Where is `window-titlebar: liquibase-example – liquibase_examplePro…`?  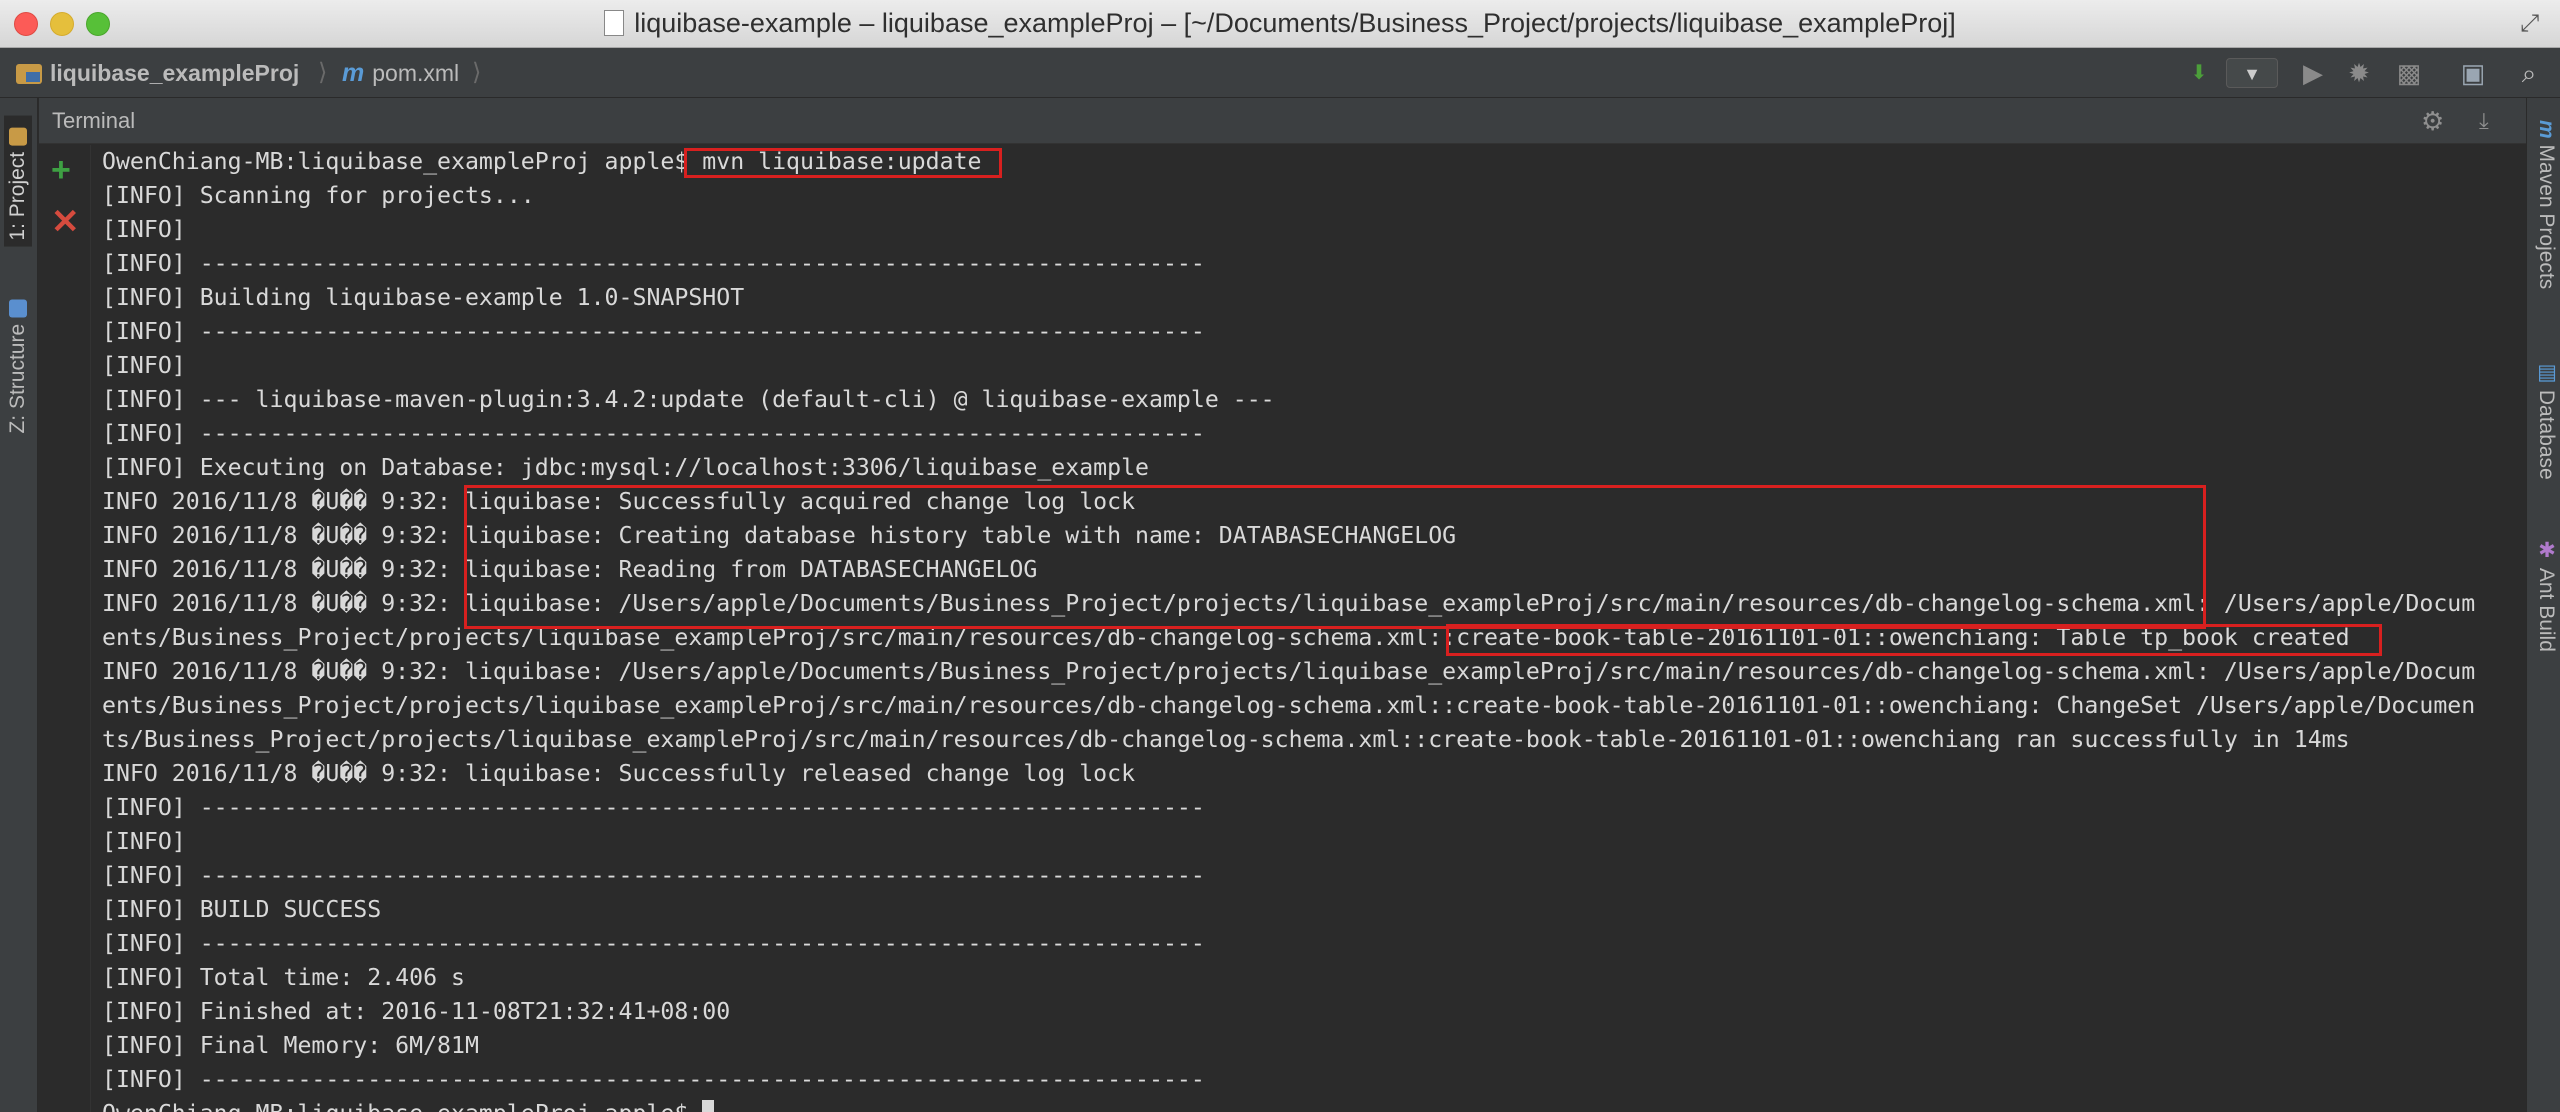 window-titlebar: liquibase-example – liquibase_examplePro… is located at coordinates (1280, 24).